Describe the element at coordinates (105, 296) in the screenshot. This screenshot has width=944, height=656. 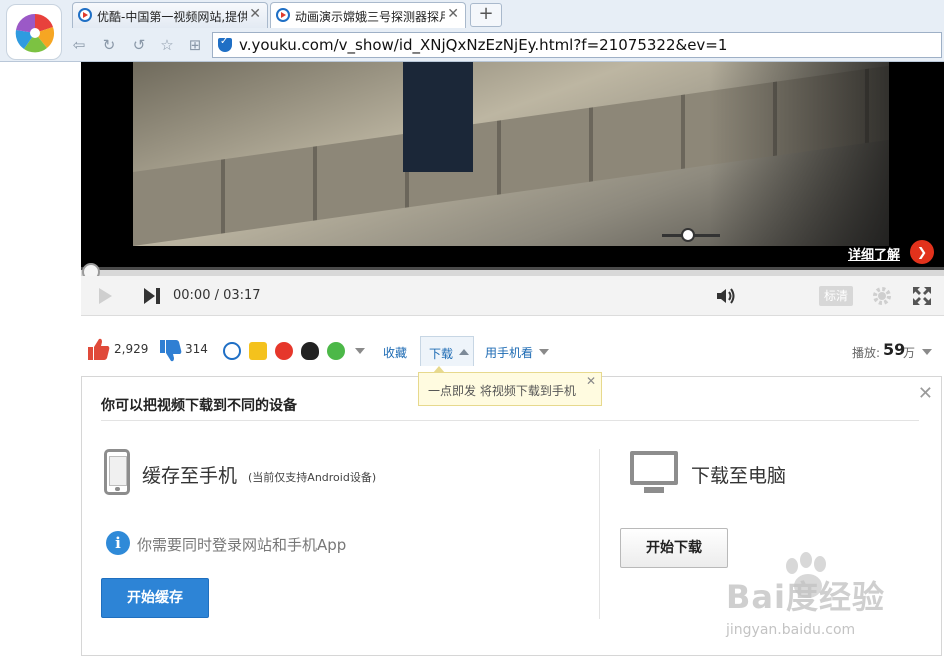
I see `play-icon` at that location.